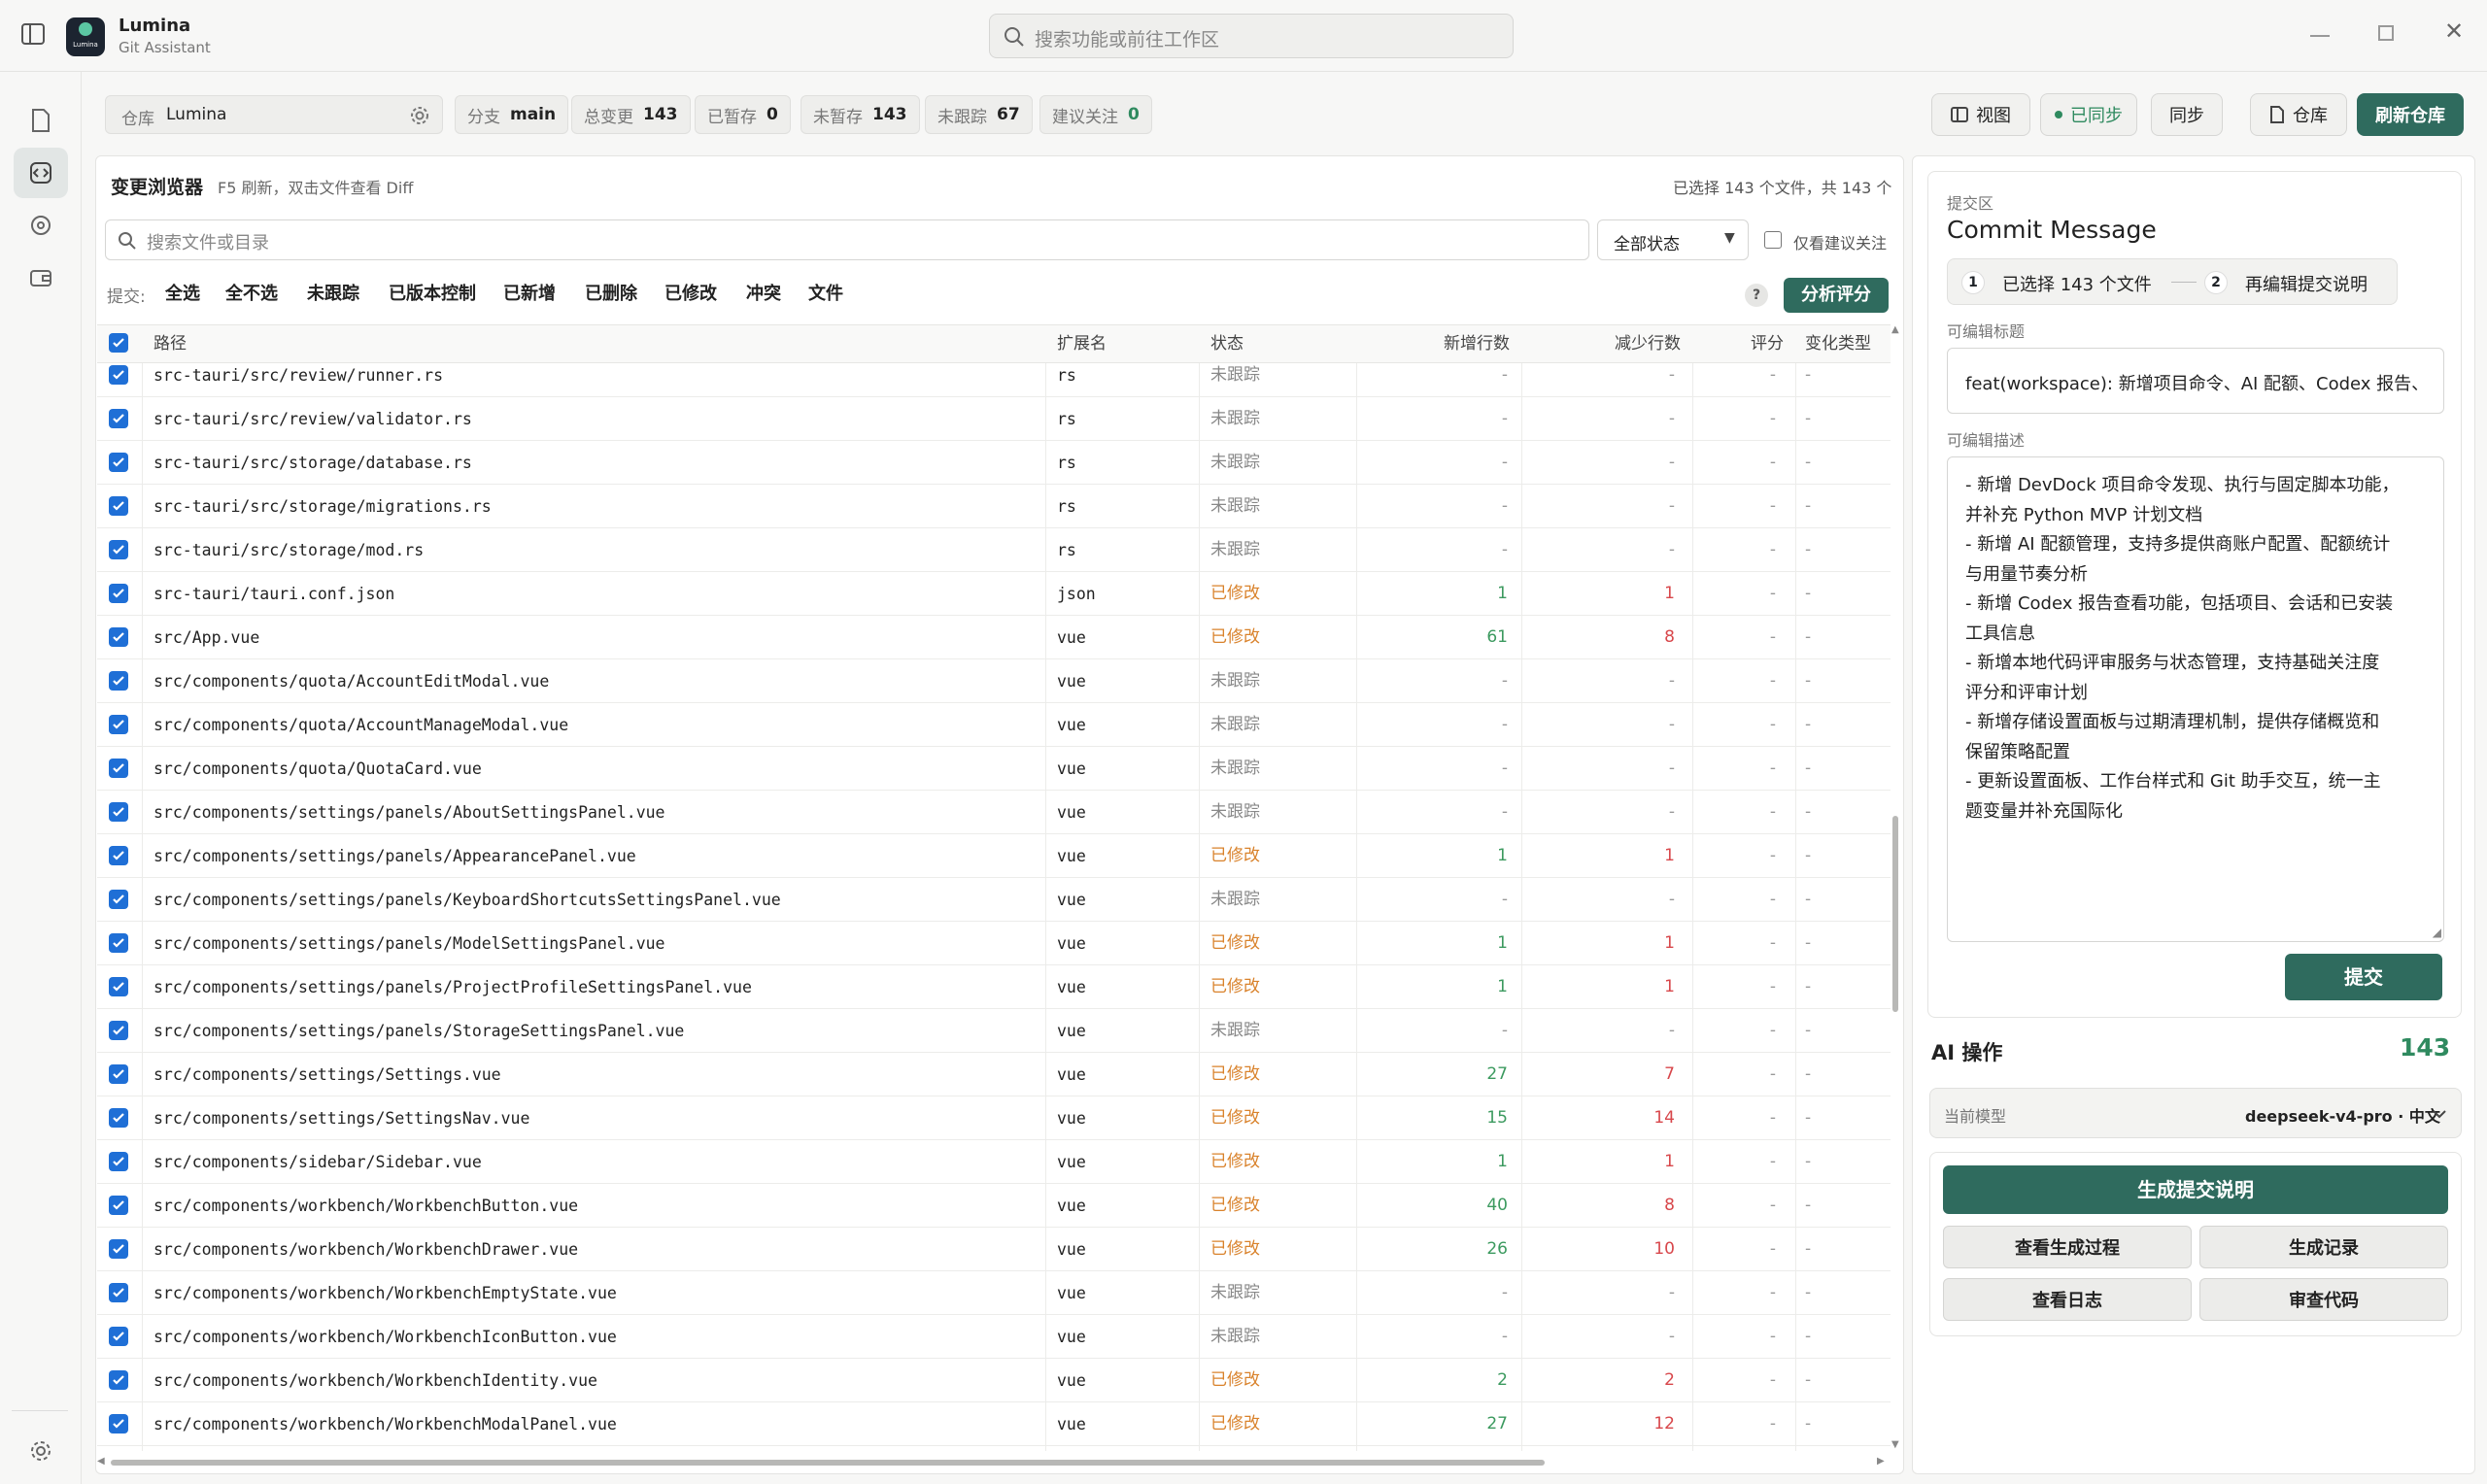 Image resolution: width=2487 pixels, height=1484 pixels. What do you see at coordinates (847, 239) in the screenshot?
I see `file-search-input: 搜索文件或目录` at bounding box center [847, 239].